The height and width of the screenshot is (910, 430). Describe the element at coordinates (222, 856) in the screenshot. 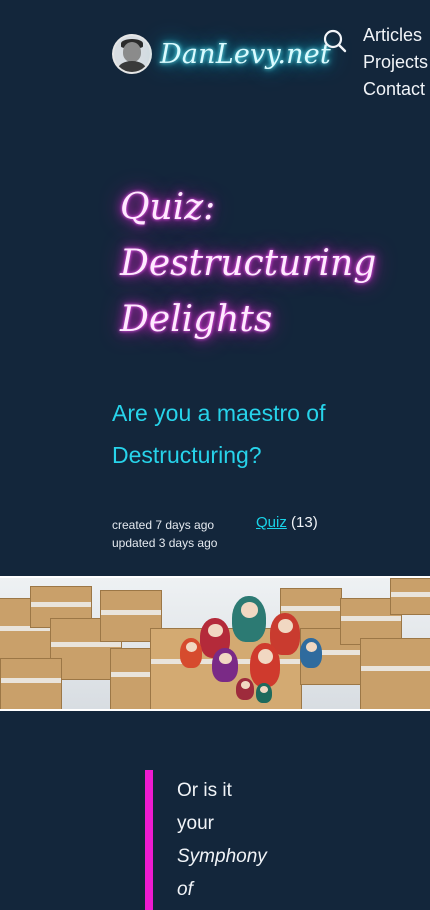

I see `quote-line-emphasis: Symphony` at that location.